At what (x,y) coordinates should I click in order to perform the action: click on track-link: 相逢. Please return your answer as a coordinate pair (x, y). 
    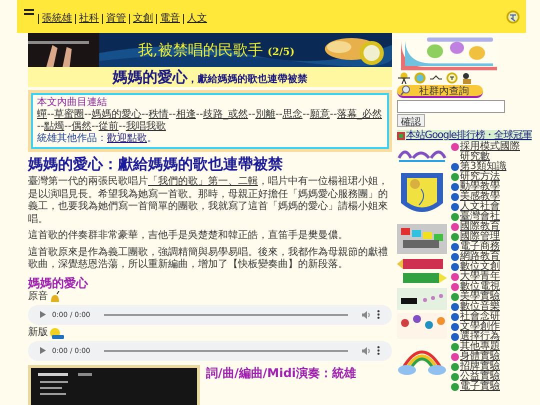
    Looking at the image, I should click on (186, 115).